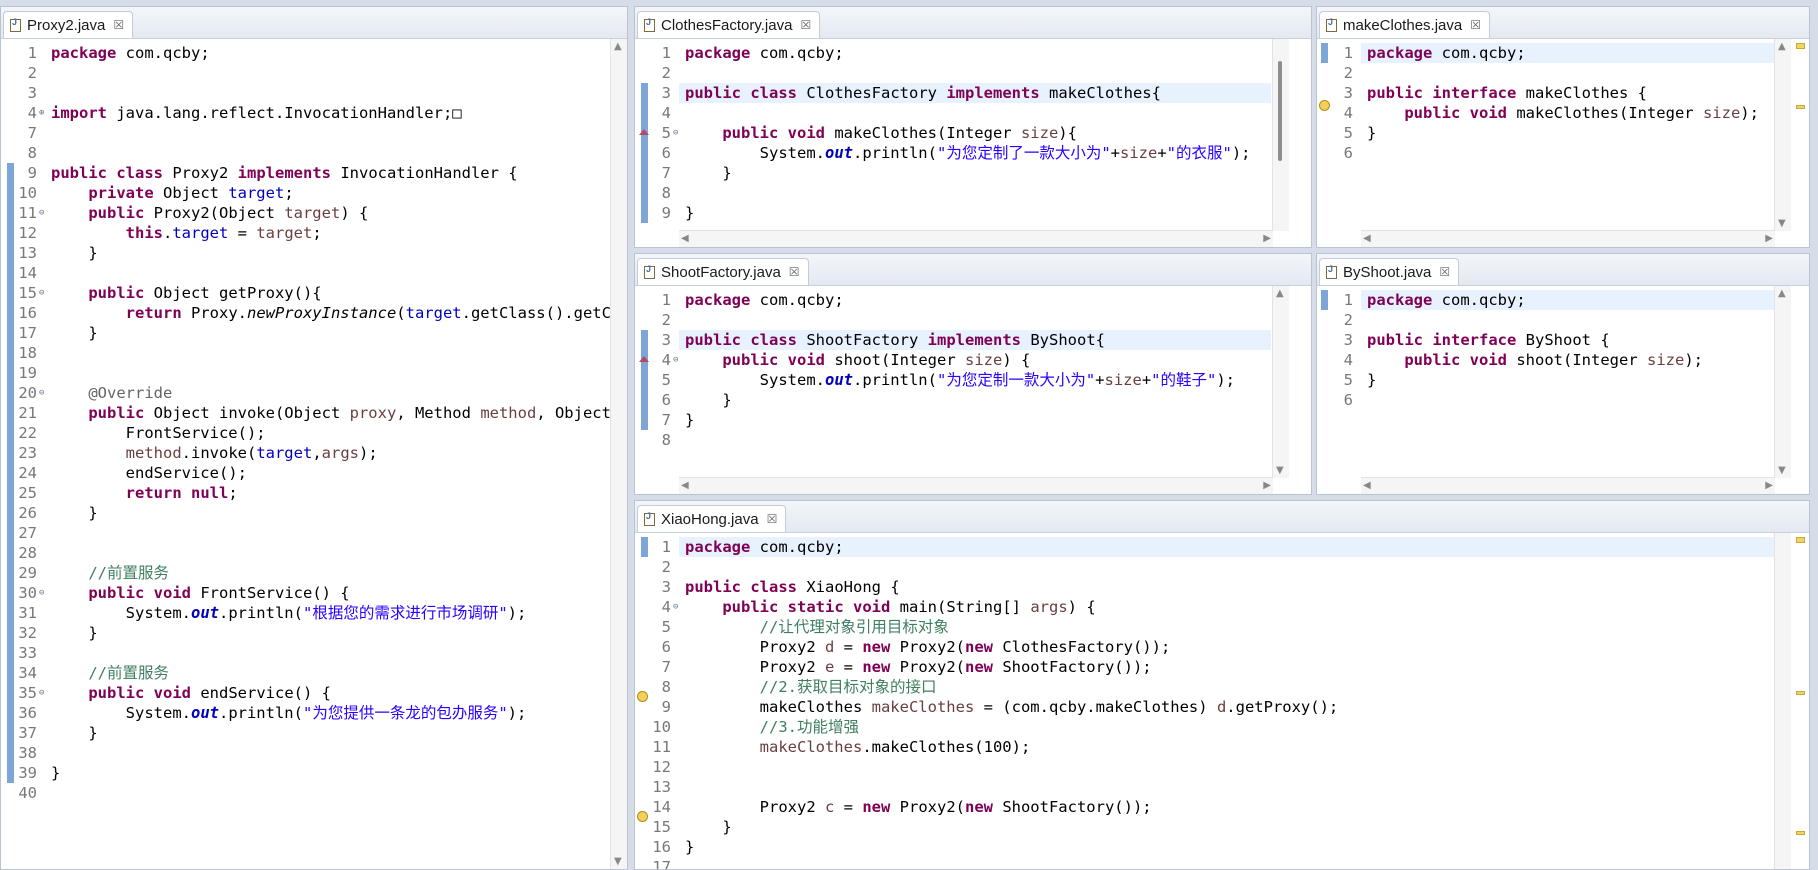  Describe the element at coordinates (305, 293) in the screenshot. I see `code-line: 15 ⊖ public Object getProxy(){` at that location.